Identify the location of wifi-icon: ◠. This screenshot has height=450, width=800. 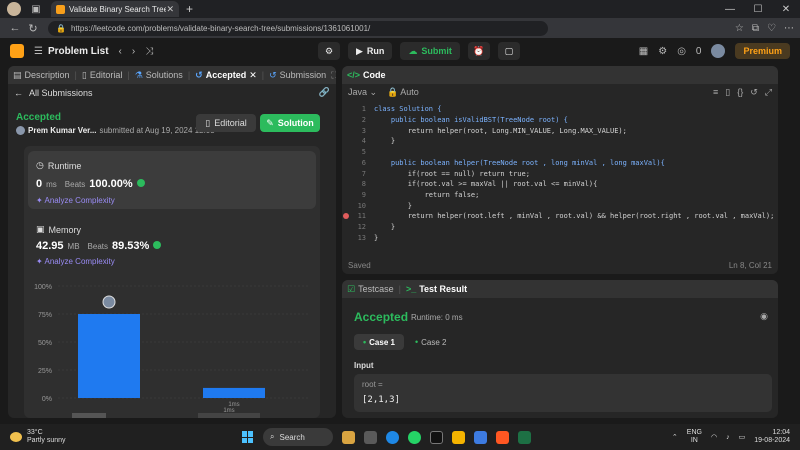
(714, 437).